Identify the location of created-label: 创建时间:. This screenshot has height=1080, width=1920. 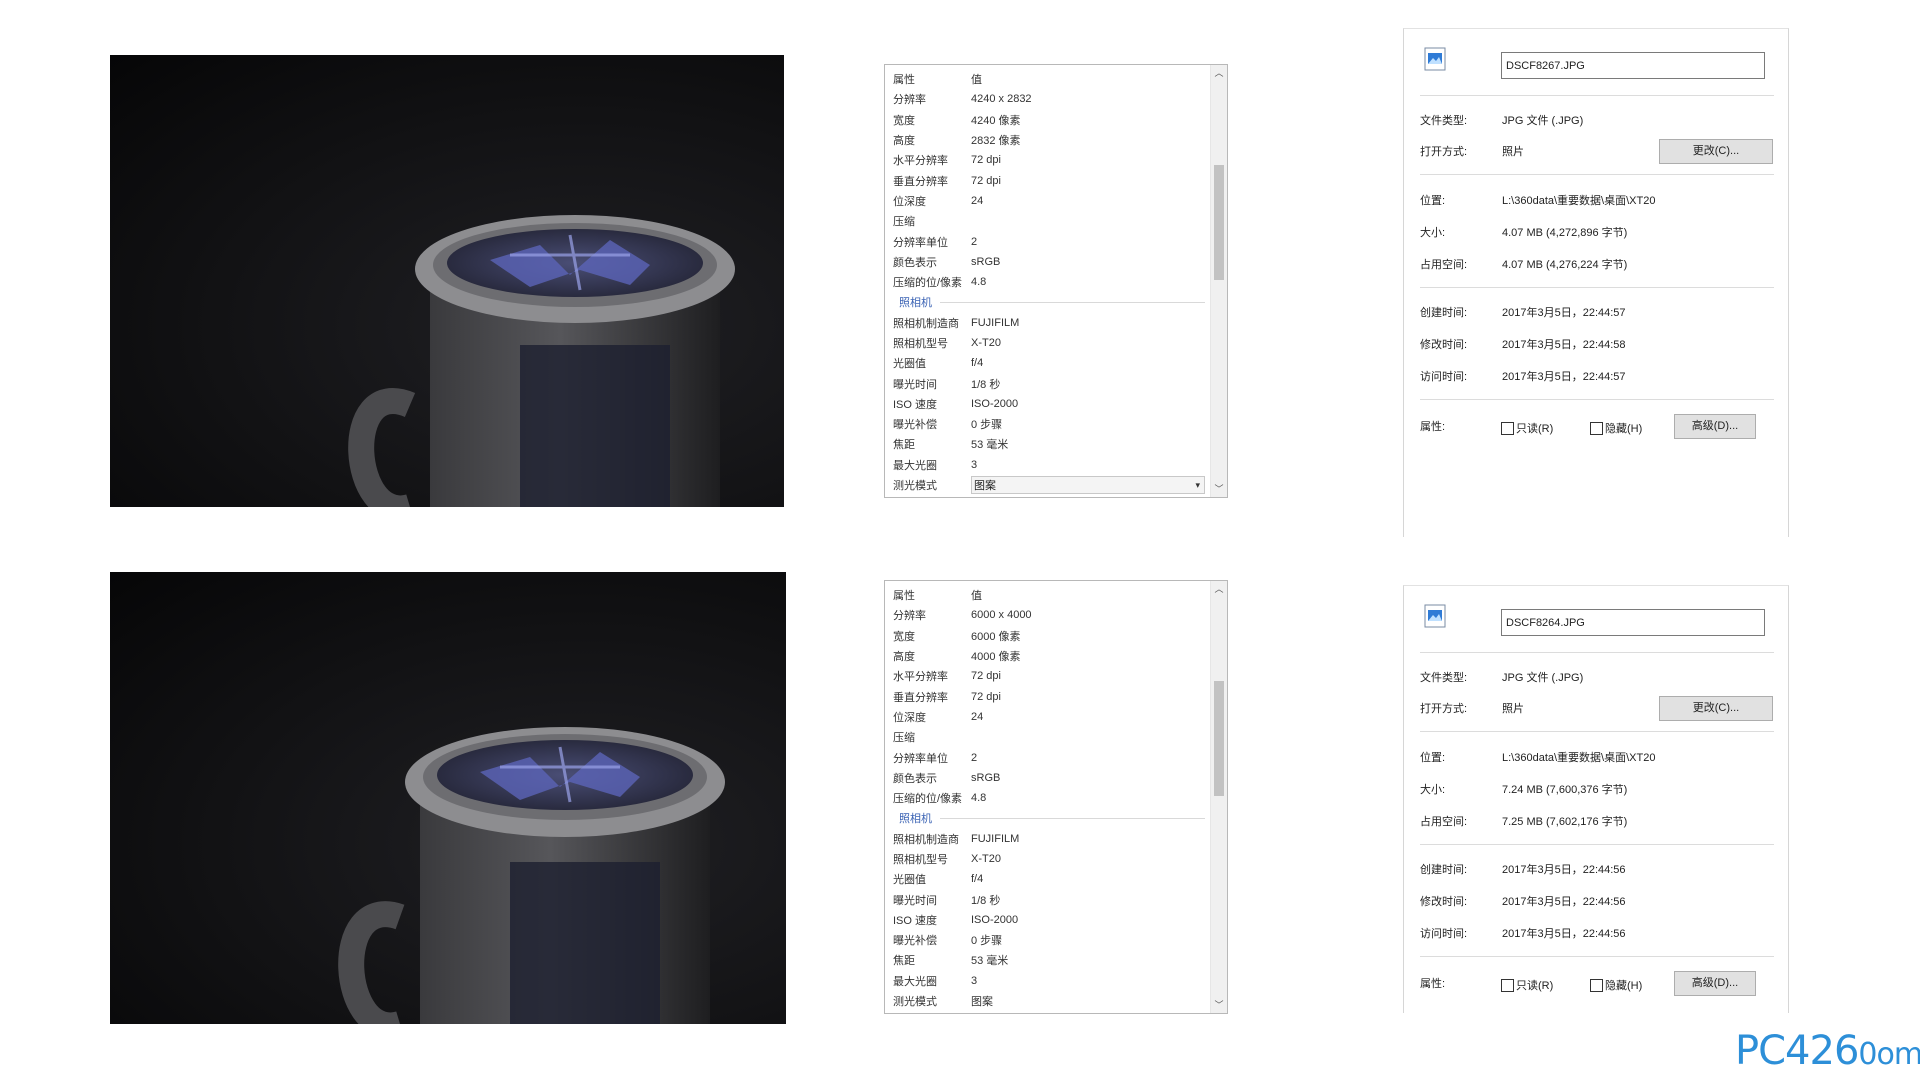
(1444, 313).